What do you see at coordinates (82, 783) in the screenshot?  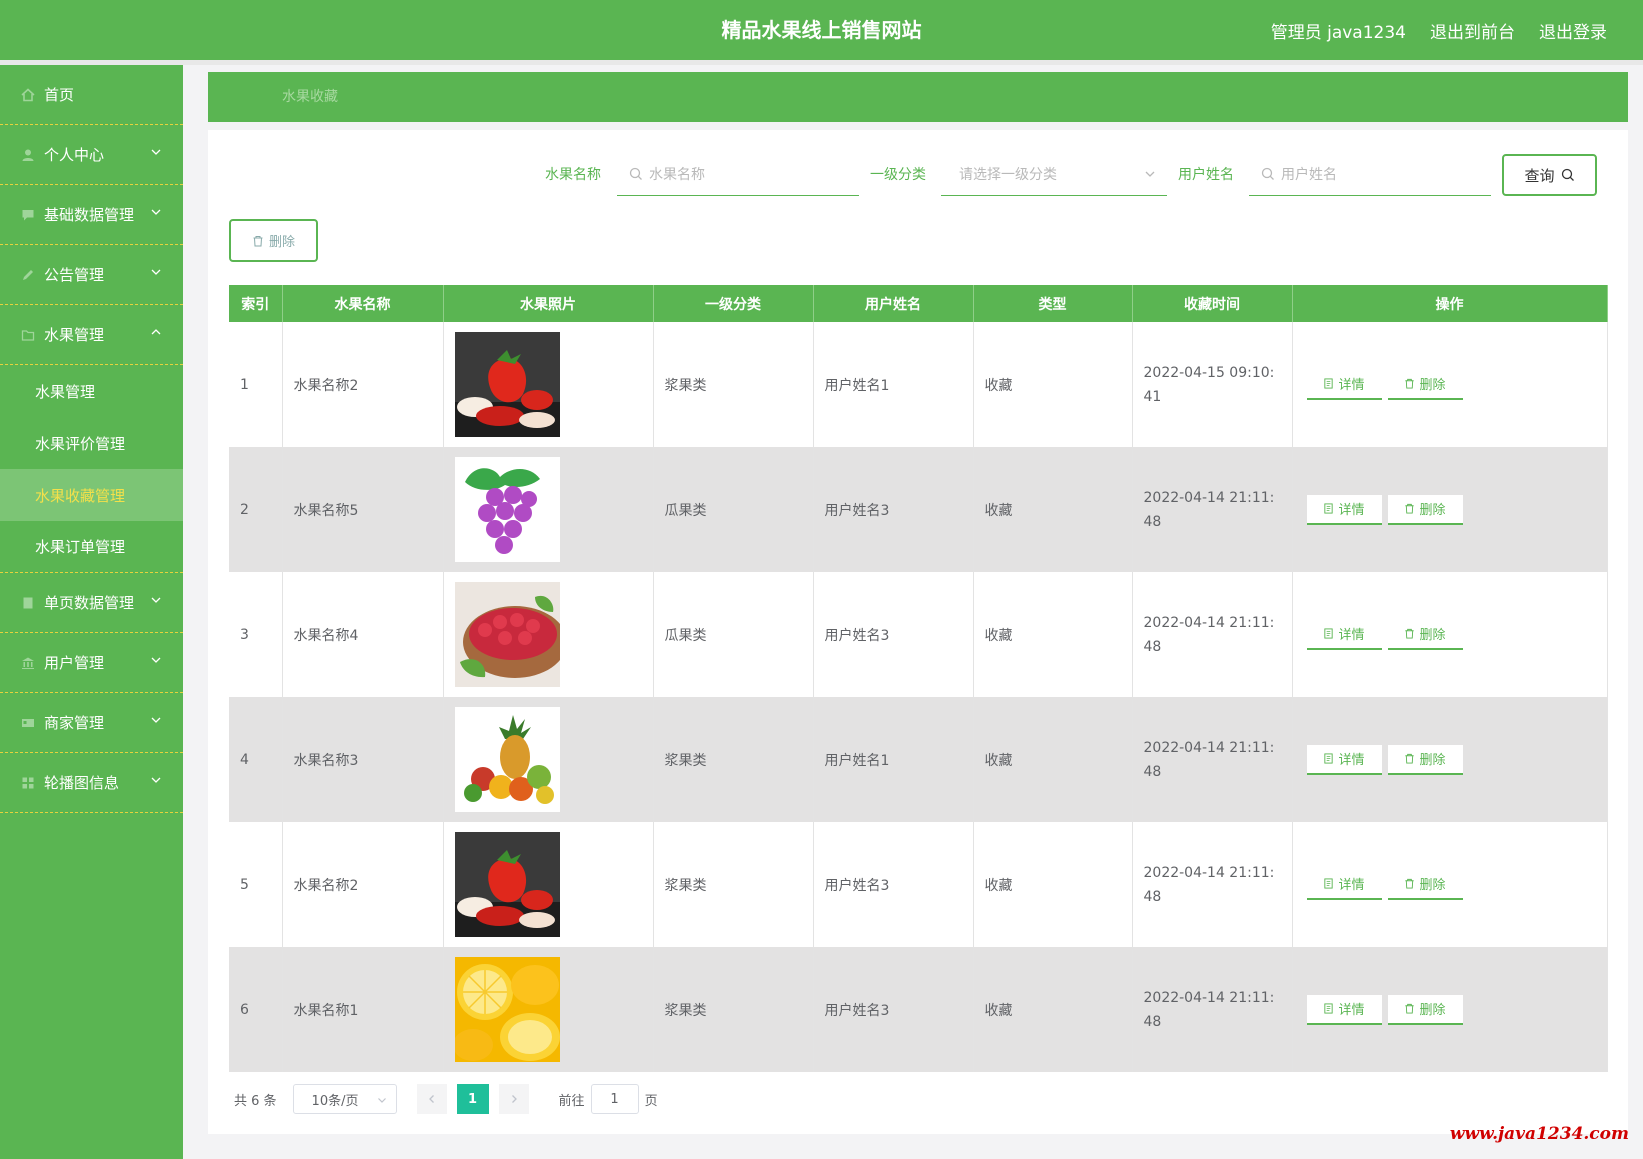 I see `sidebar-item-label: 轮播图信息` at bounding box center [82, 783].